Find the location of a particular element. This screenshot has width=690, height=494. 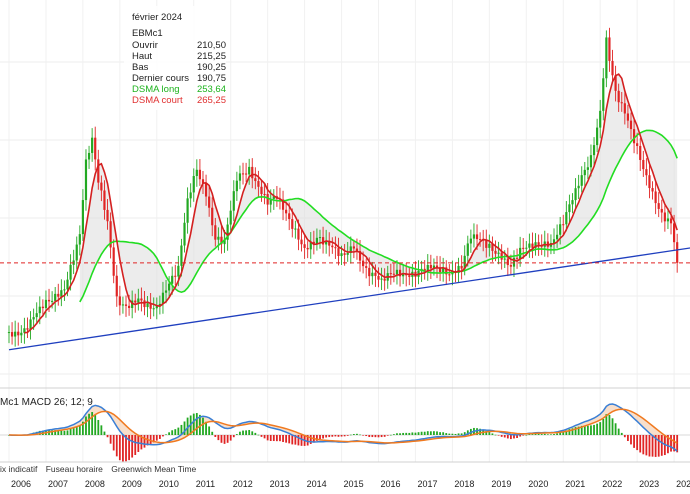

x-tick-label: 2017 is located at coordinates (427, 484).